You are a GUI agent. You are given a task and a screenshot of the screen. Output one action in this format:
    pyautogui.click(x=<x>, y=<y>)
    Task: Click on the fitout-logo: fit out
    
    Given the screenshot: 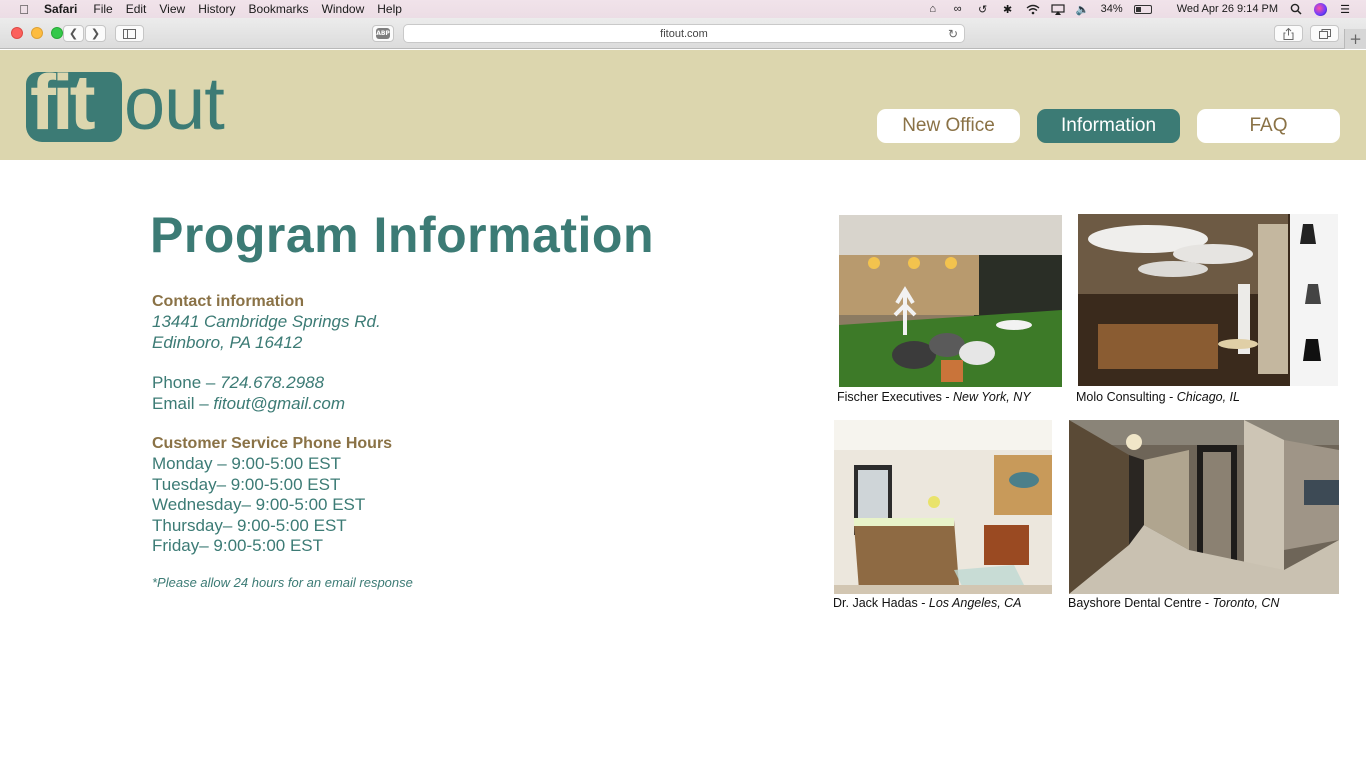 What is the action you would take?
    pyautogui.click(x=136, y=102)
    